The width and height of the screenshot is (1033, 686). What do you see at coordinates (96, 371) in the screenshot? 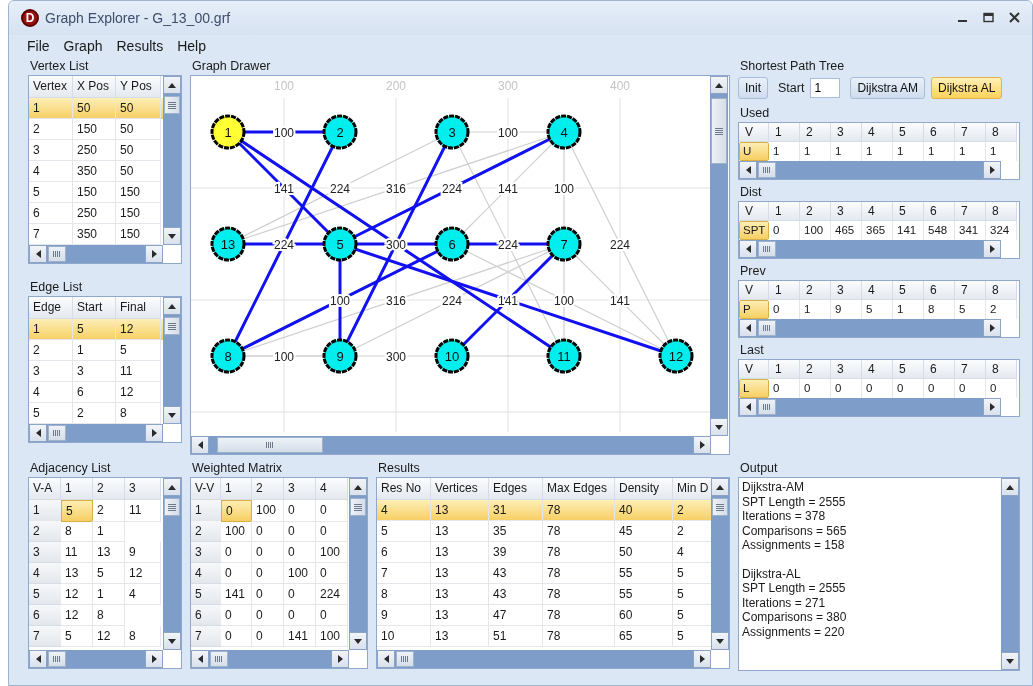
I see `table-row: 3 3 11` at bounding box center [96, 371].